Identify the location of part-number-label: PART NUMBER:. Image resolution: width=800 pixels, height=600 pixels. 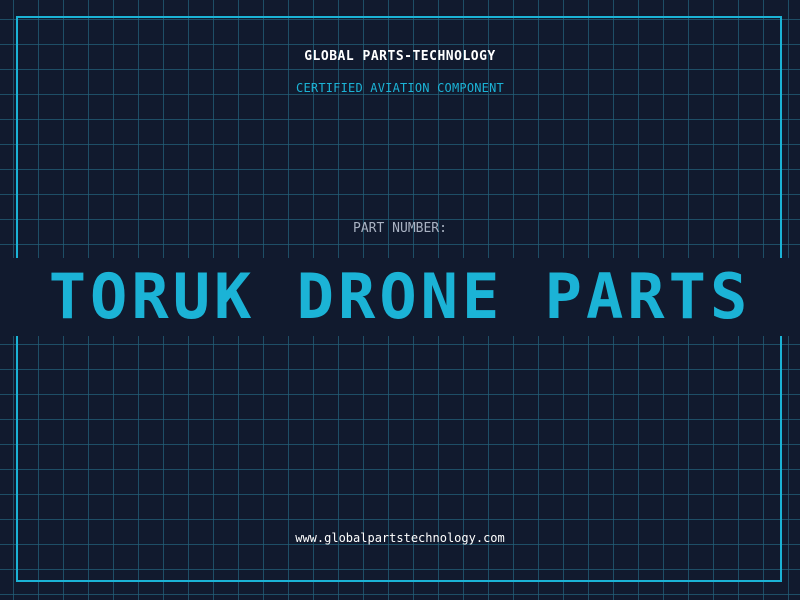
(400, 228).